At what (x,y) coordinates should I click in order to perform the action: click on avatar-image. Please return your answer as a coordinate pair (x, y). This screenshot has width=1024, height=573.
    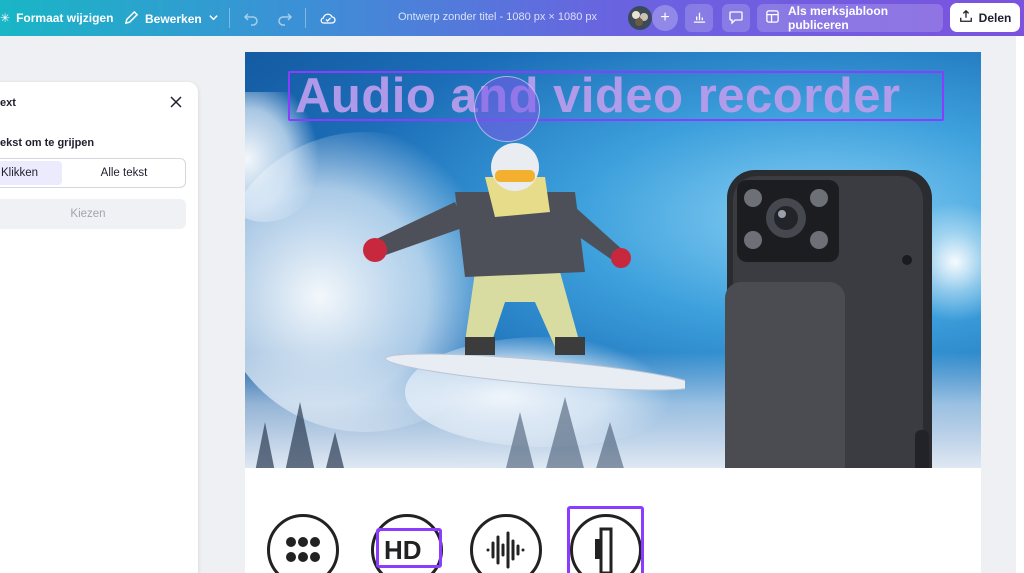
    Looking at the image, I should click on (640, 18).